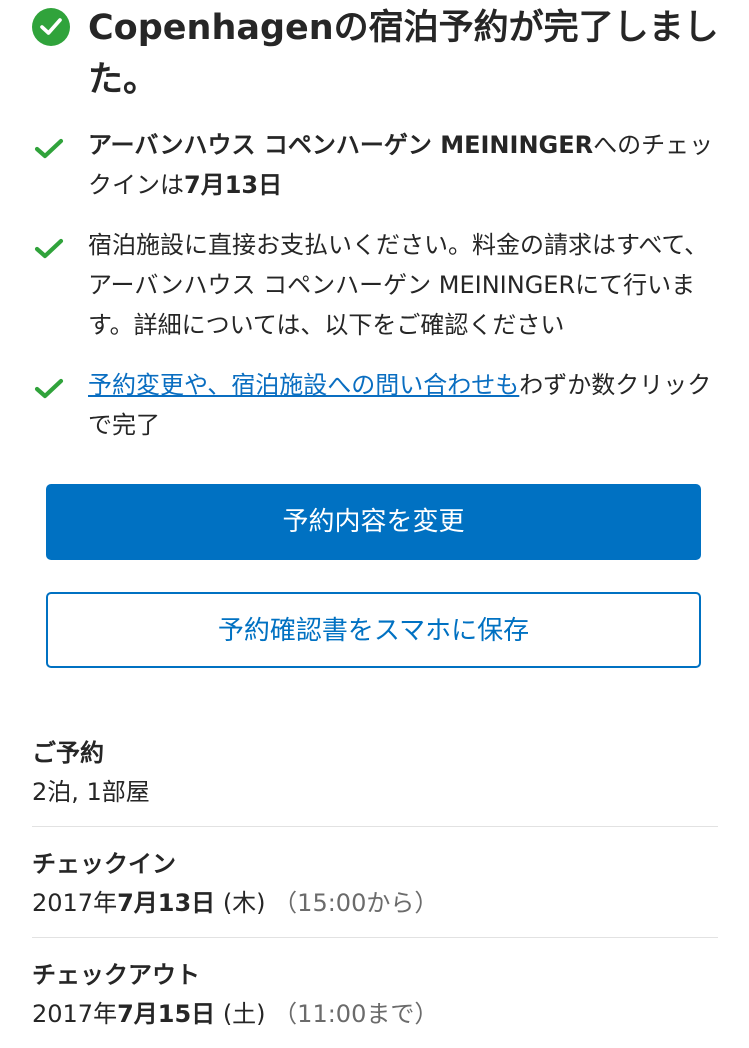 Image resolution: width=749 pixels, height=1048 pixels. Describe the element at coordinates (356, 1014) in the screenshot. I see `checkout-time: （11:00まで）` at that location.